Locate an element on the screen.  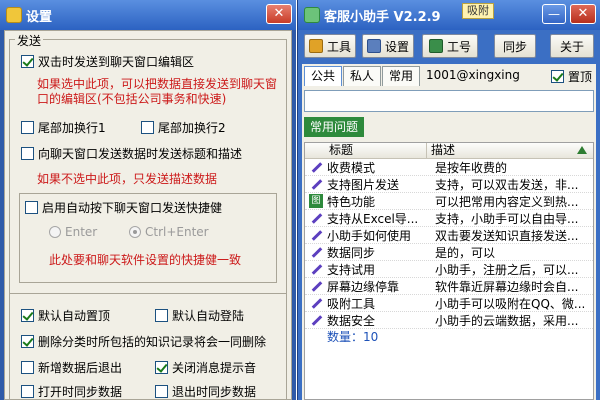
option-exit-after-add: 新增数据后退出 is located at coordinates (71, 367).